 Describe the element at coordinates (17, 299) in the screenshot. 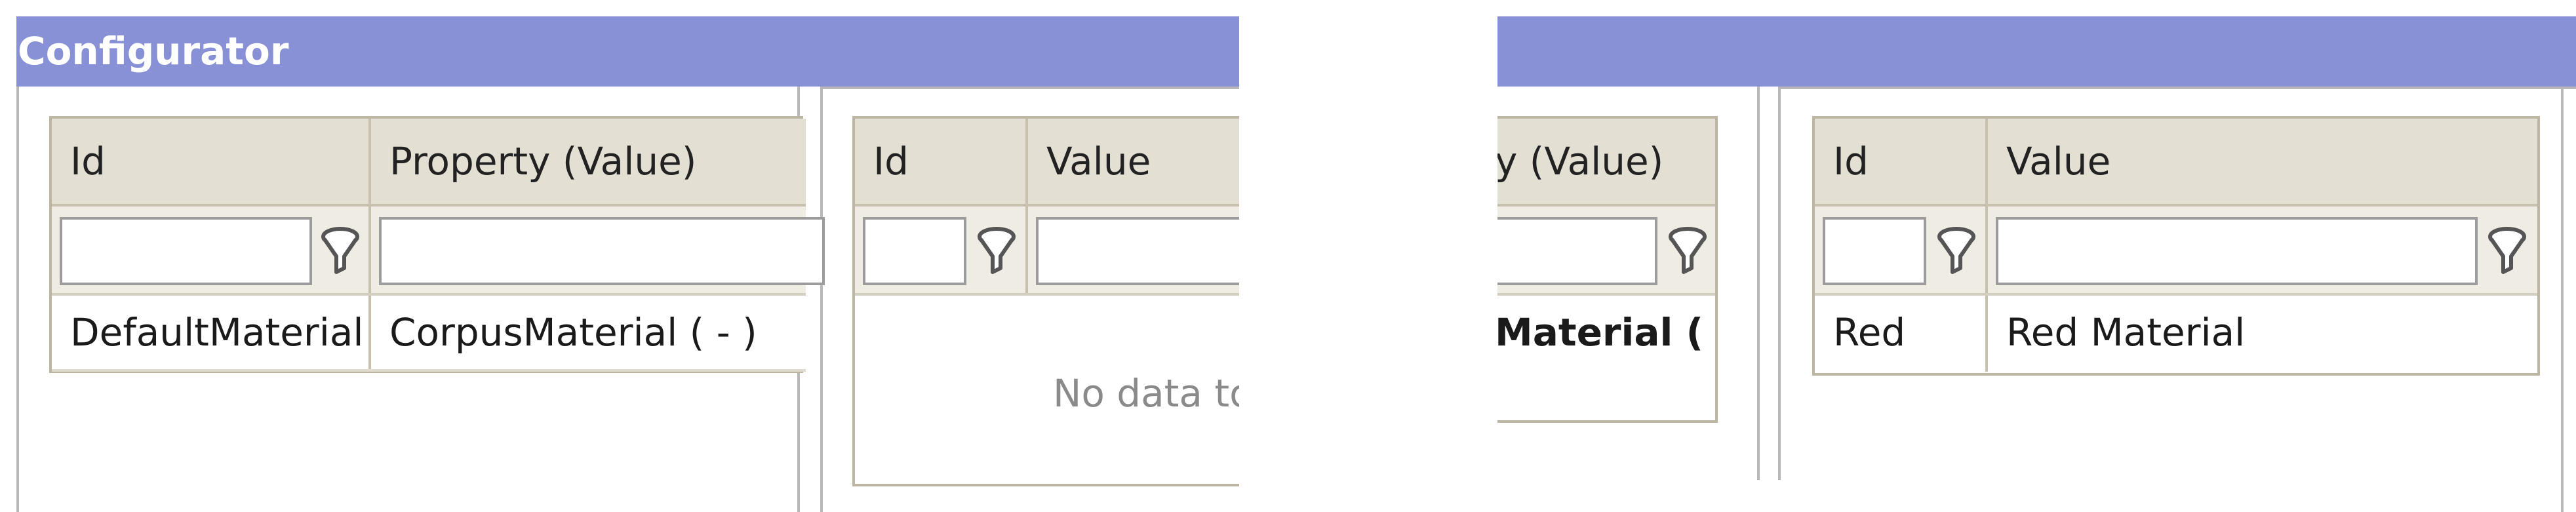

I see `left-panel-border` at that location.